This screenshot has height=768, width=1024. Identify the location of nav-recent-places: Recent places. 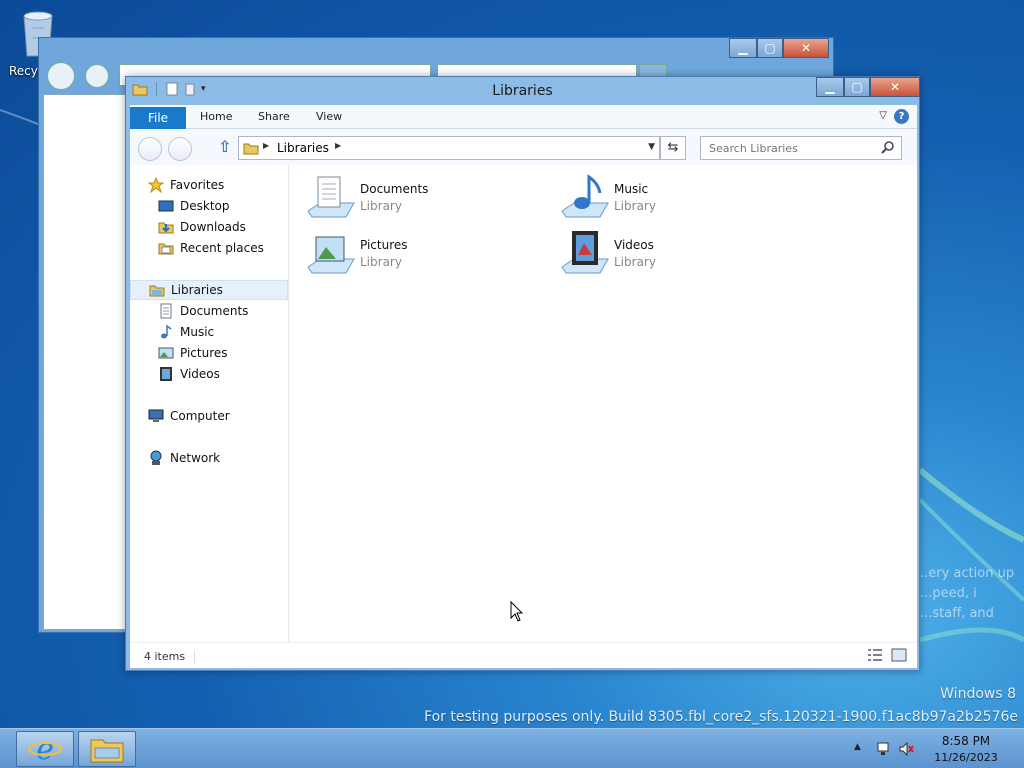
(209, 248).